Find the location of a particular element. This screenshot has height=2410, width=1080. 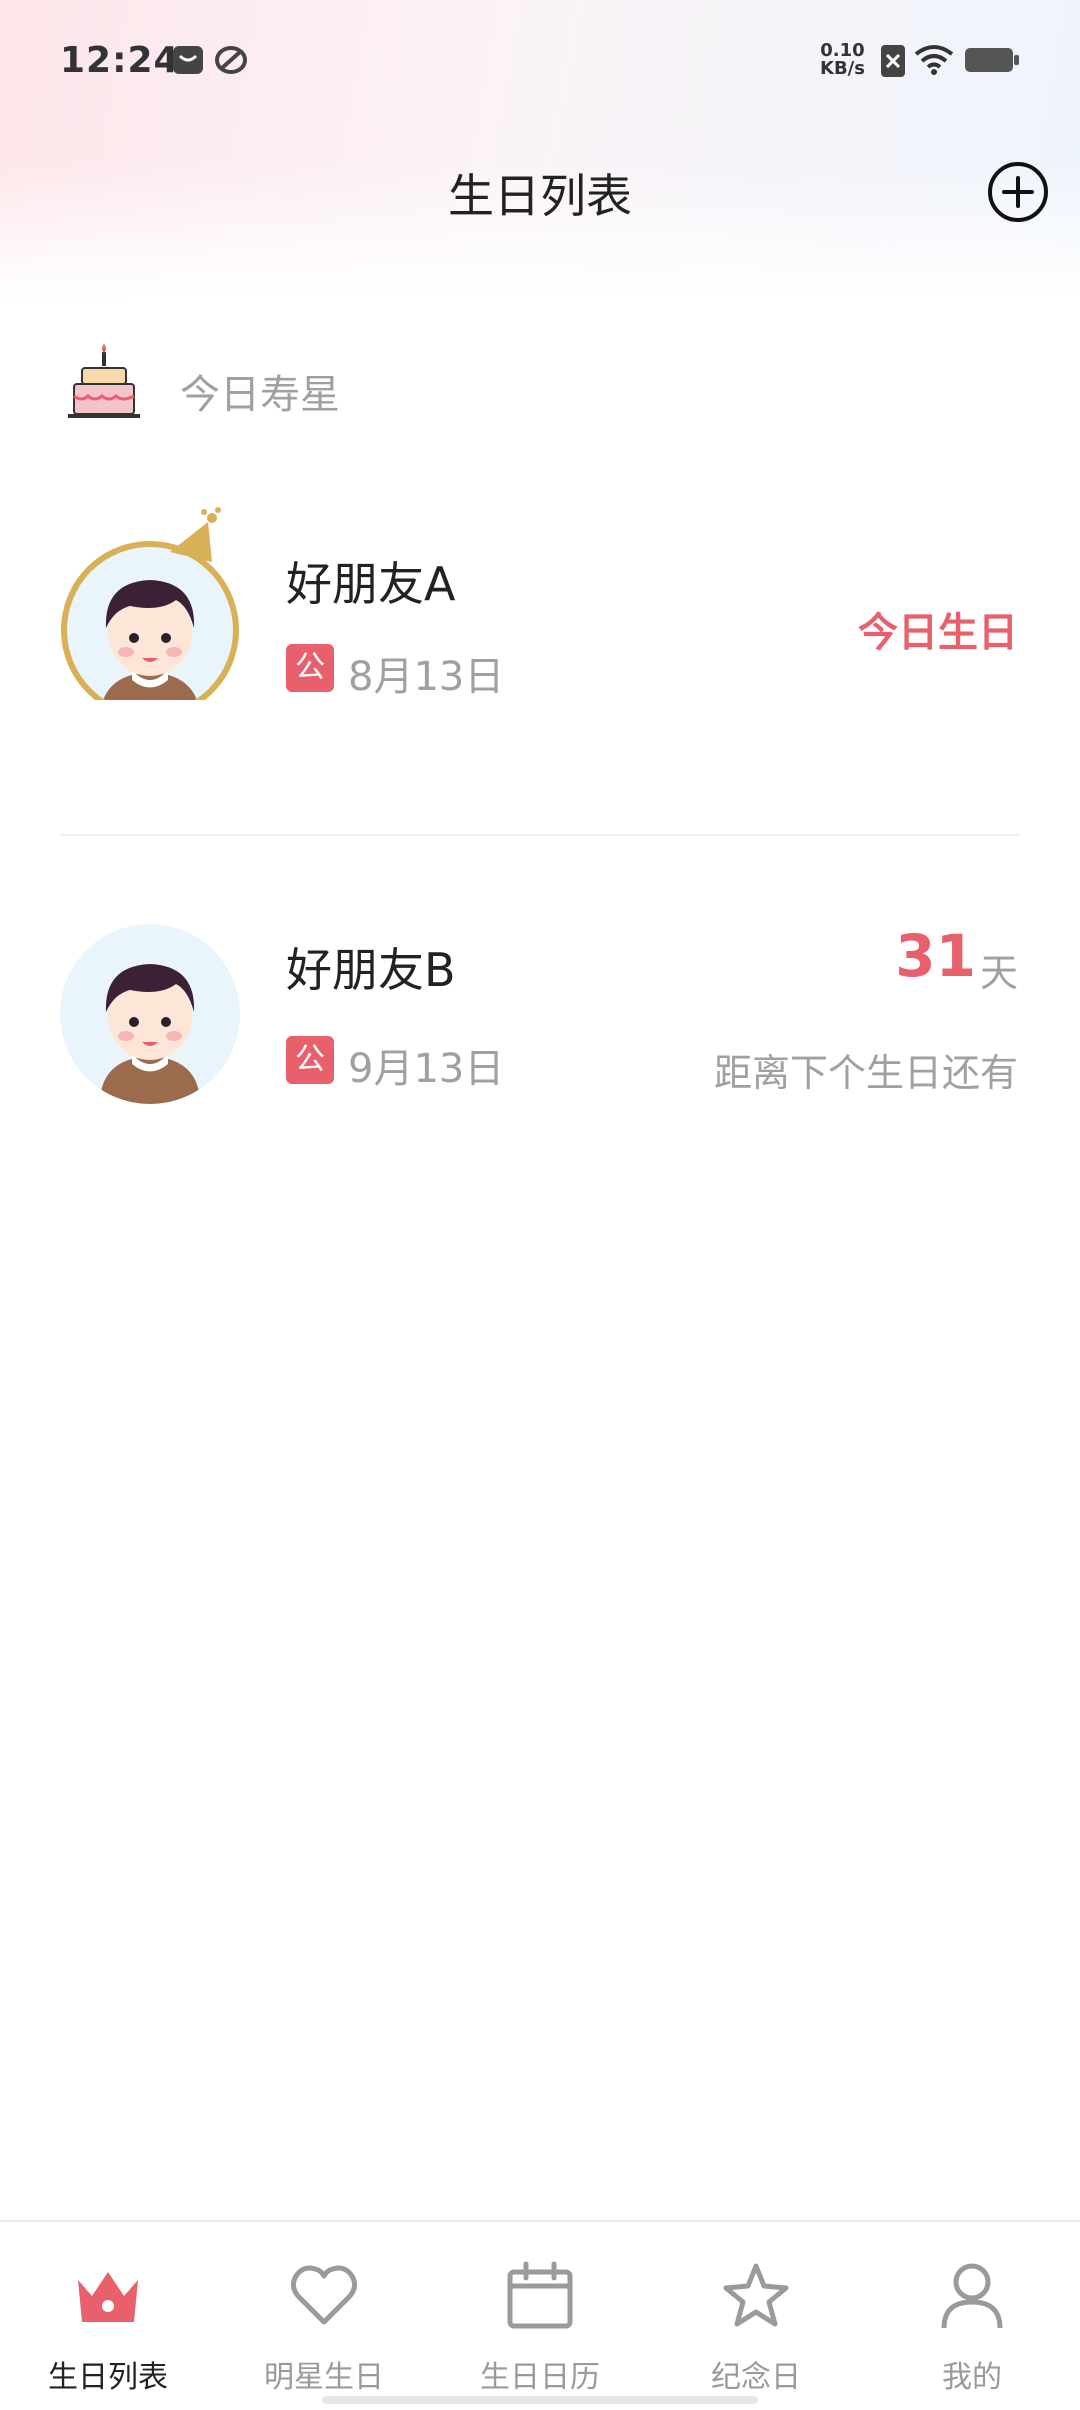

wifi-icon is located at coordinates (934, 62).